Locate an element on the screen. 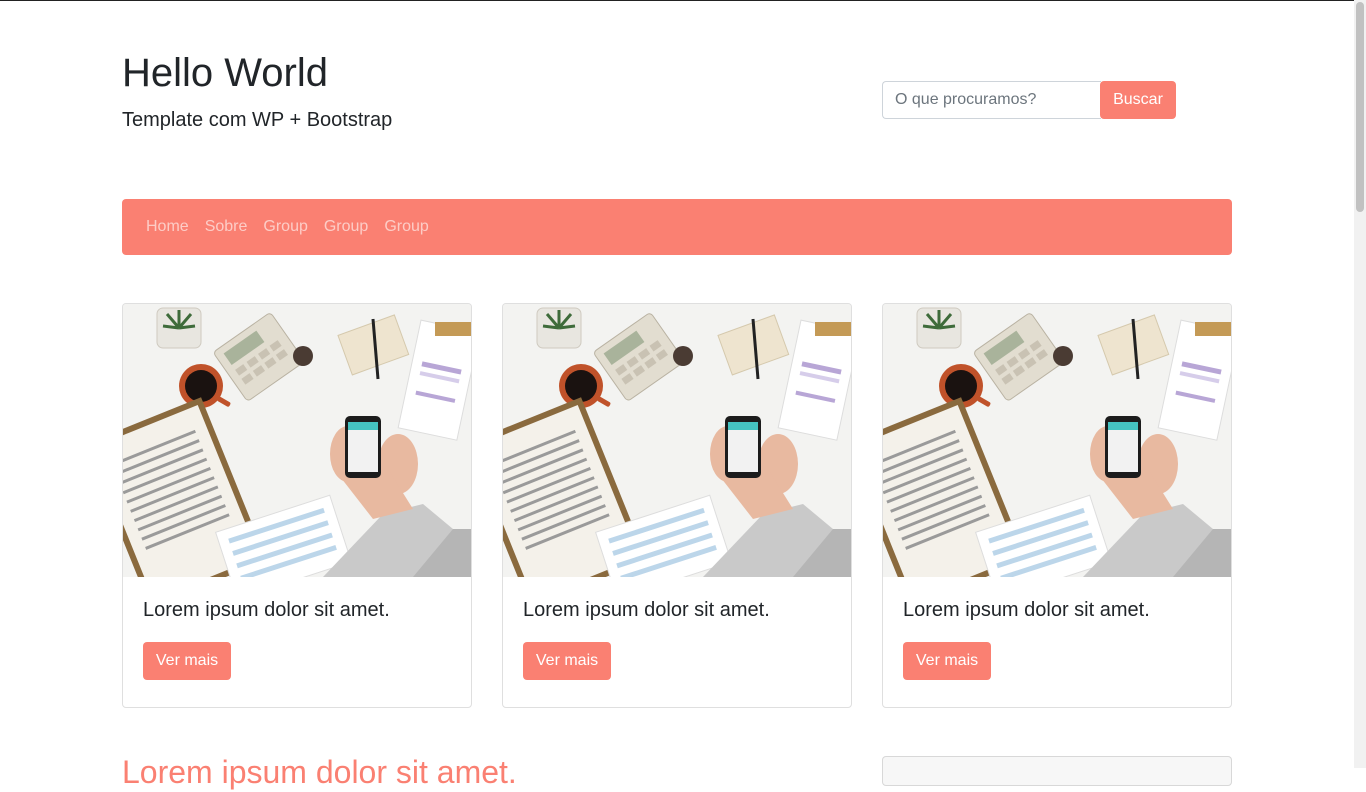  search-button: Buscar is located at coordinates (1138, 100).